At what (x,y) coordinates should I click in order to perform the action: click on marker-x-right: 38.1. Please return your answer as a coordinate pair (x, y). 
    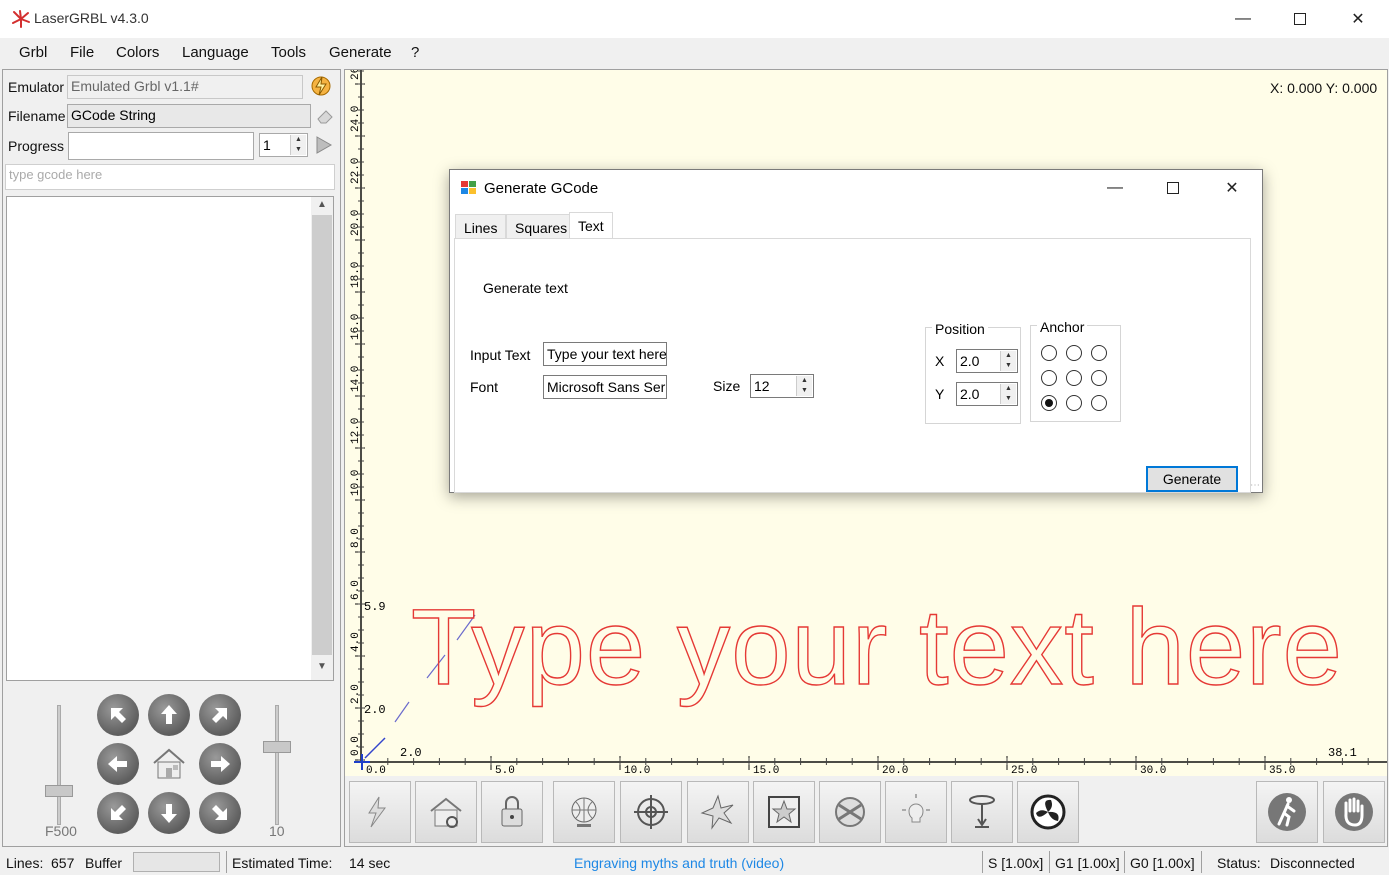
    Looking at the image, I should click on (1342, 753).